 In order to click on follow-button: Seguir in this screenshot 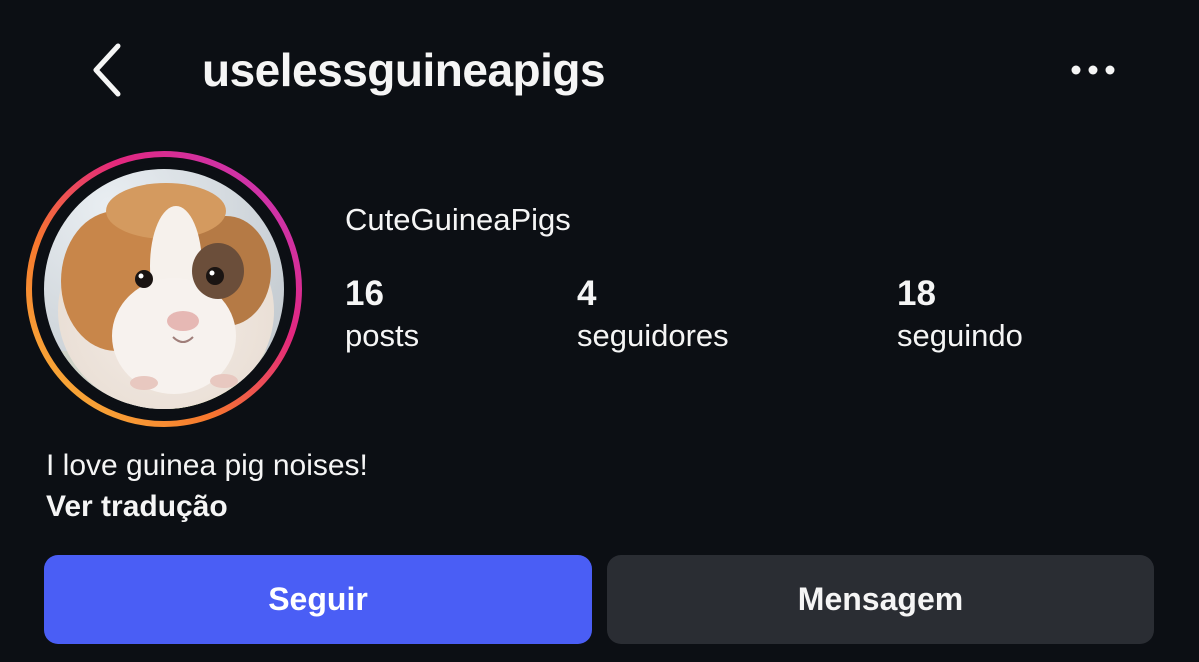, I will do `click(318, 599)`.